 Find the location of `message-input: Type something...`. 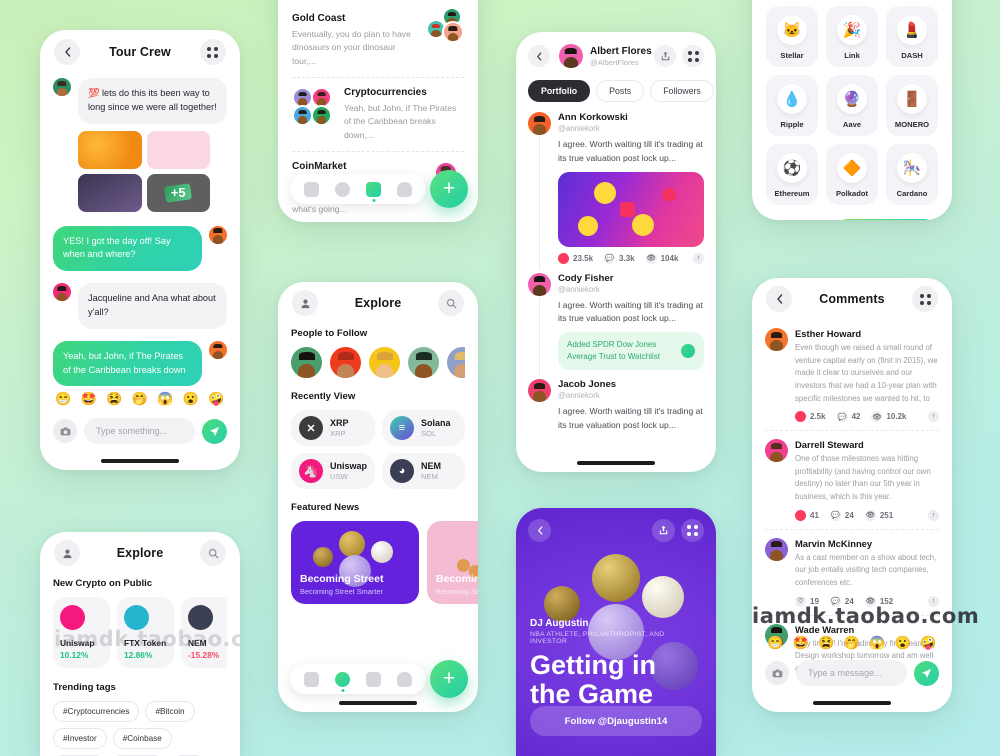

message-input: Type something... is located at coordinates (139, 431).